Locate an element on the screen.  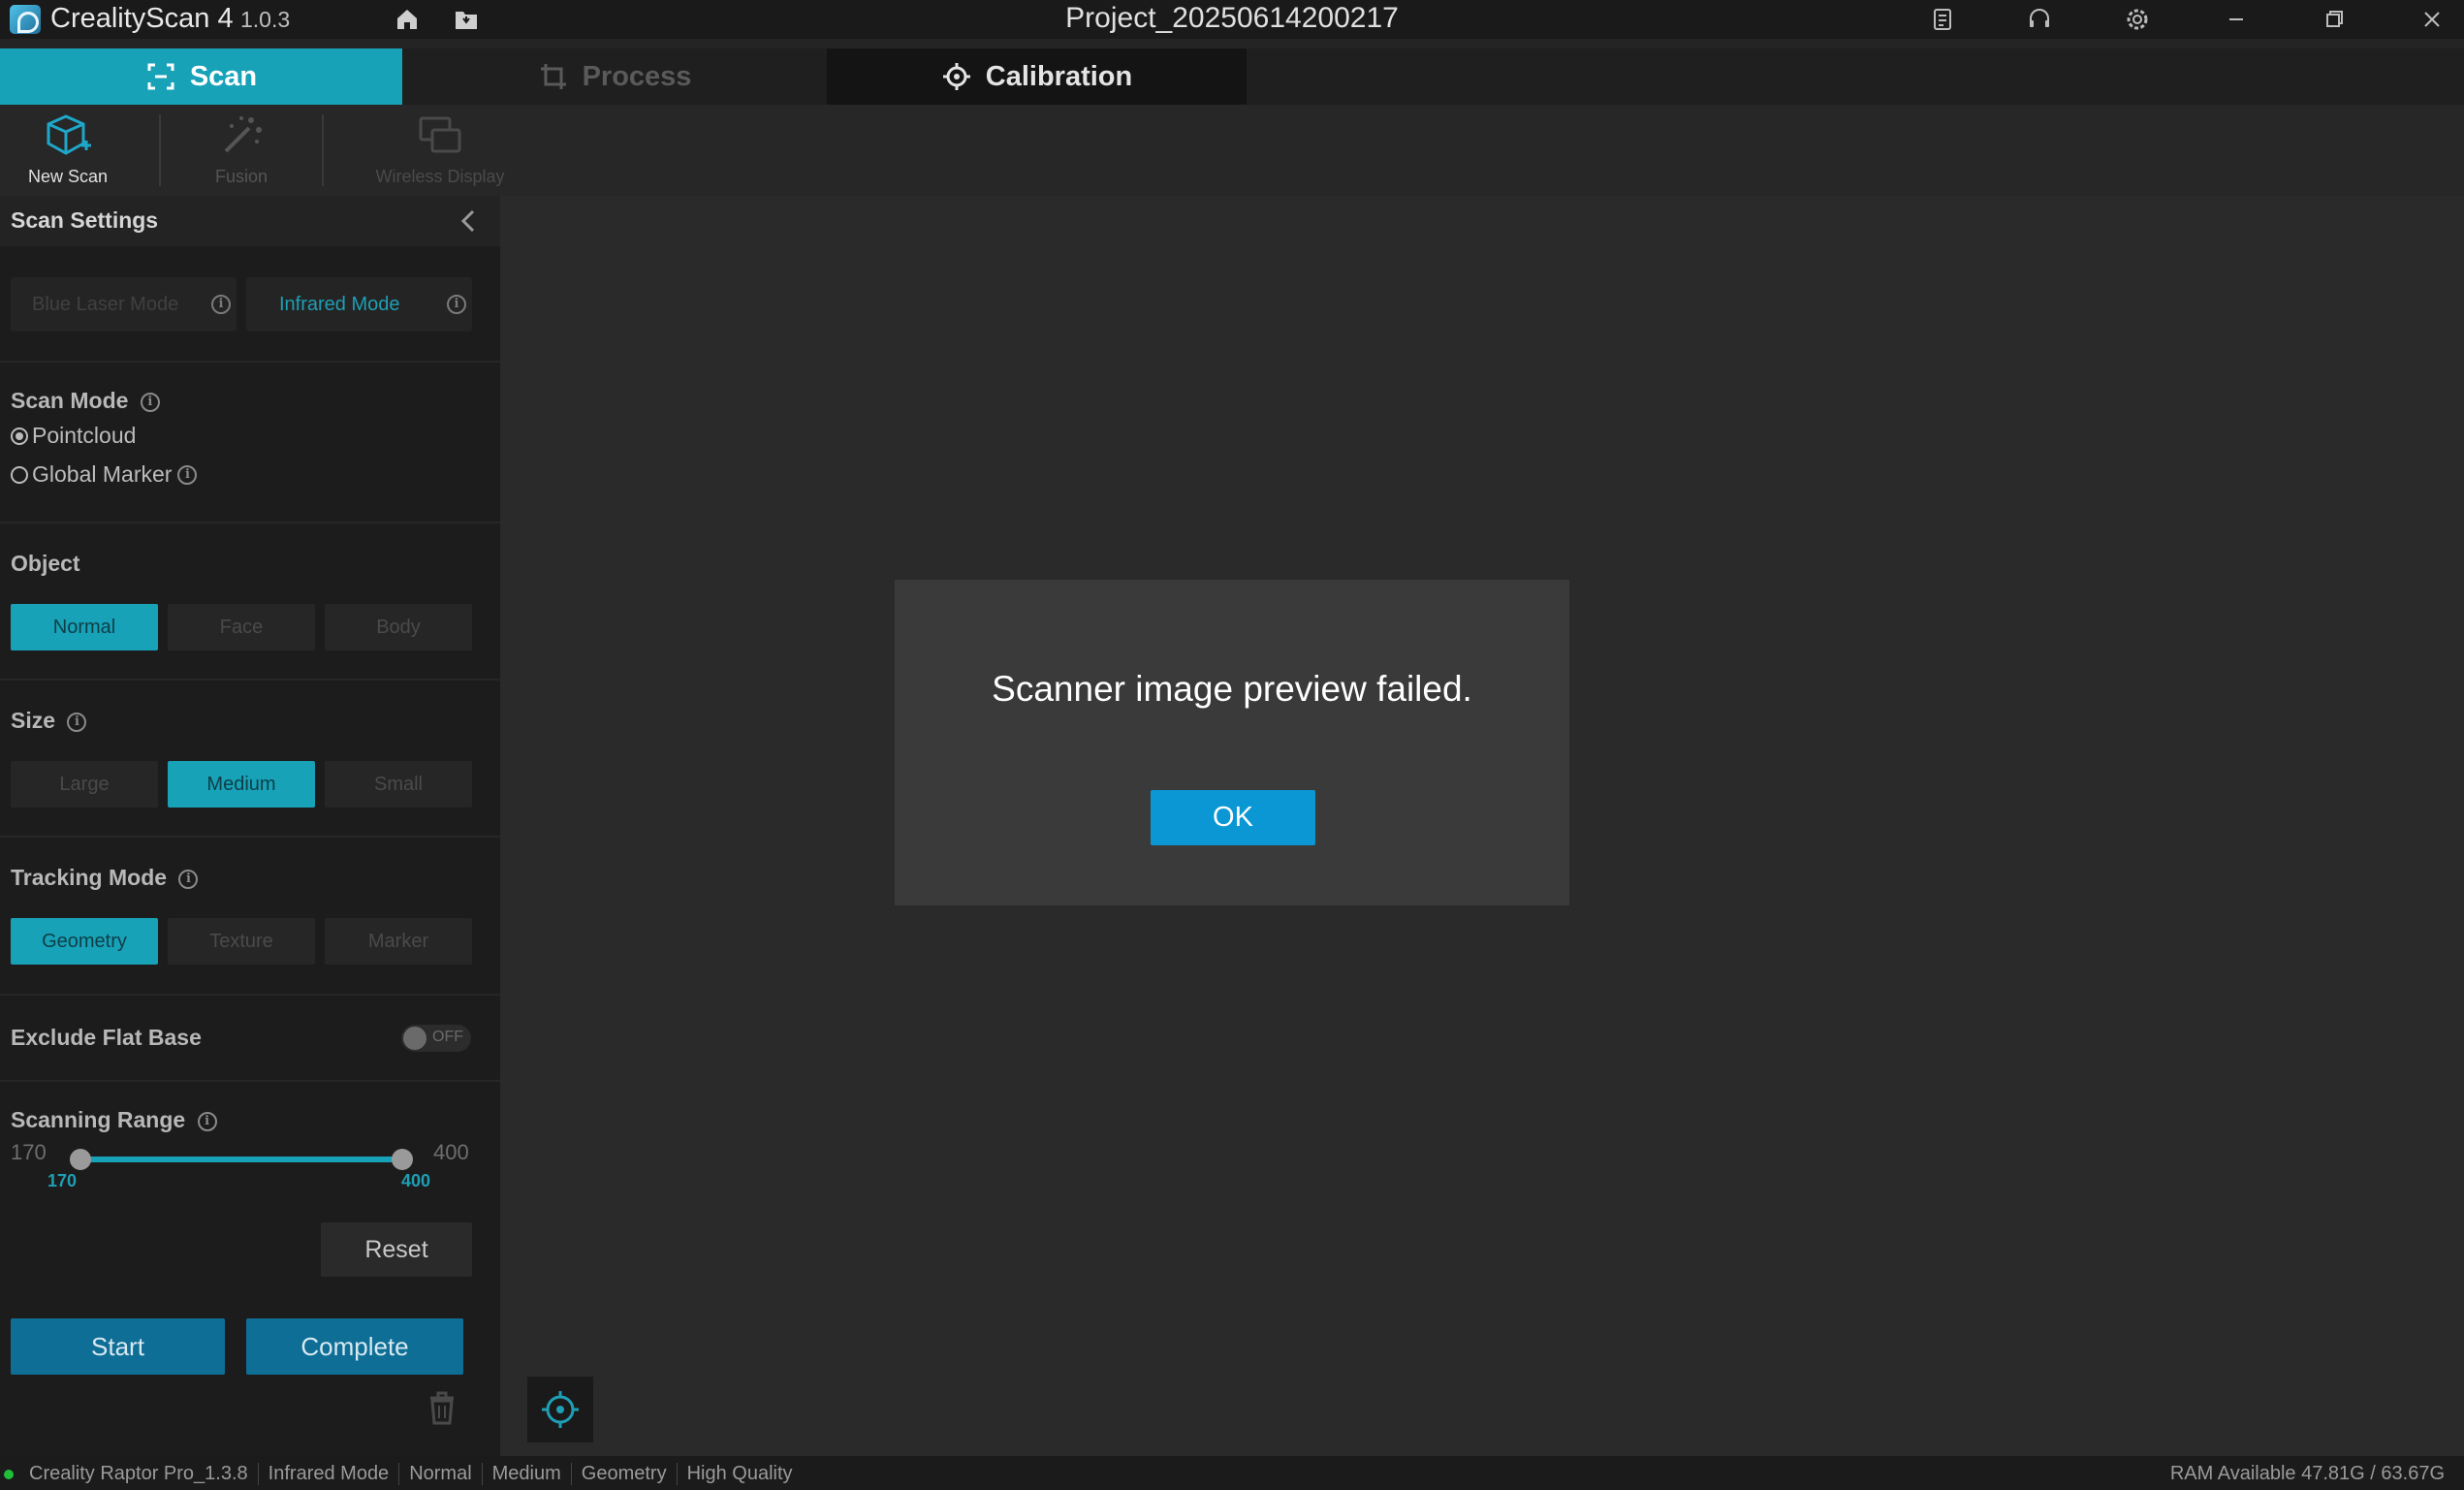
app-logo is located at coordinates (25, 19).